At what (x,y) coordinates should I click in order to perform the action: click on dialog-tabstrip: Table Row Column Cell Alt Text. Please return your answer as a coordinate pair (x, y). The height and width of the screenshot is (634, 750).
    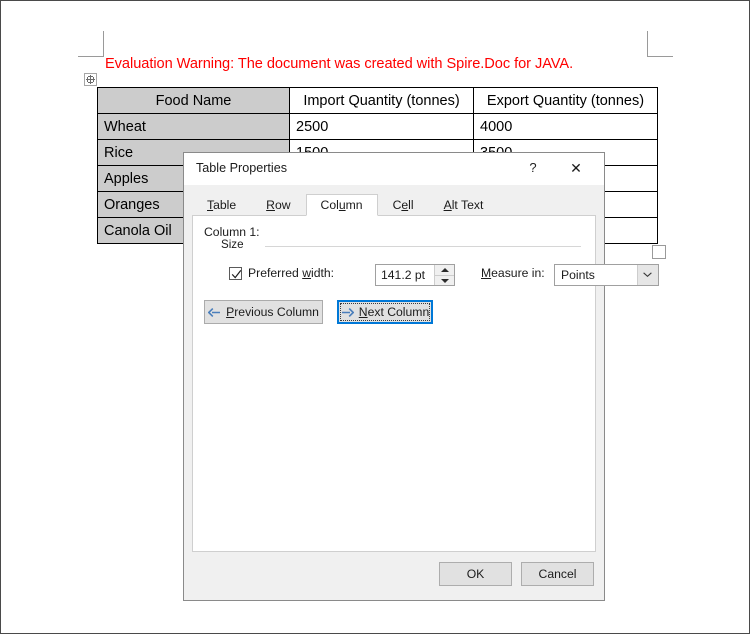
    Looking at the image, I should click on (394, 205).